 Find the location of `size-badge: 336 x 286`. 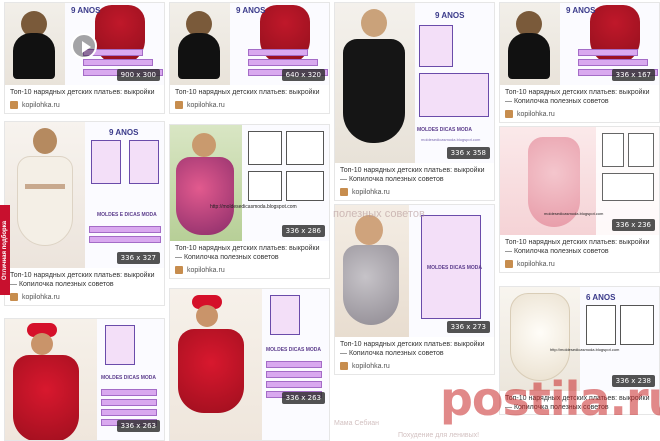

size-badge: 336 x 286 is located at coordinates (303, 231).